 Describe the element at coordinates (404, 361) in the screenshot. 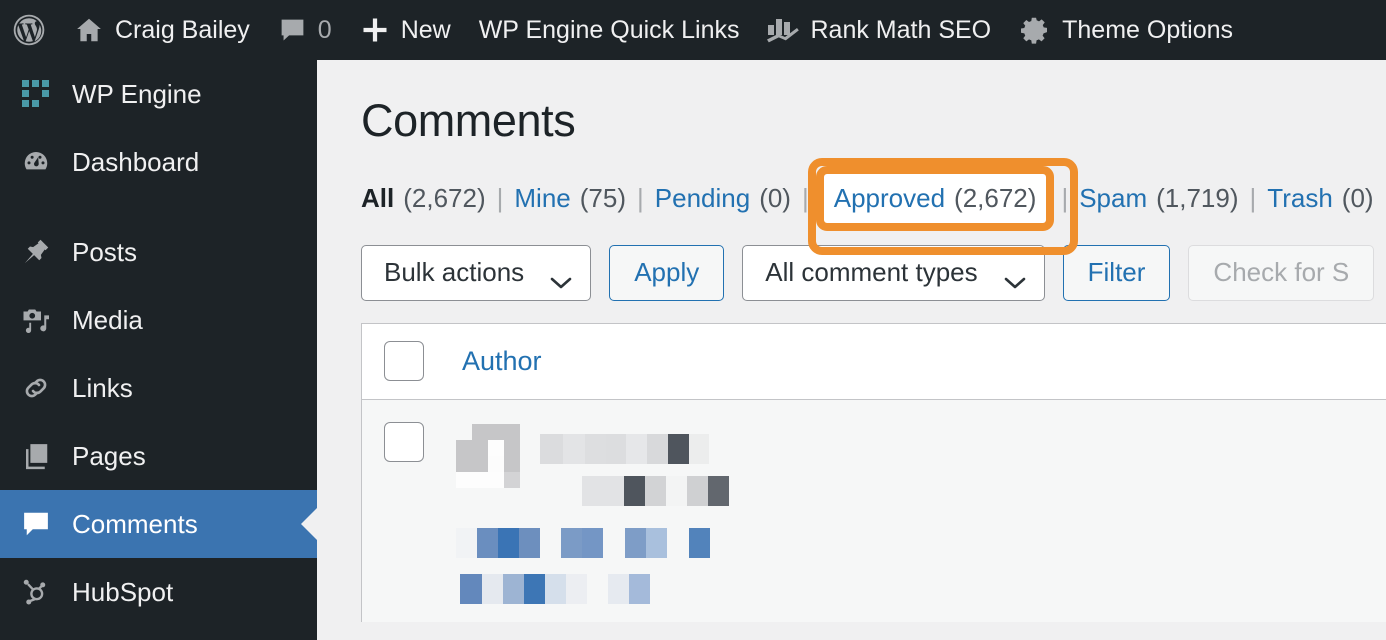

I see `select-all-checkbox` at that location.